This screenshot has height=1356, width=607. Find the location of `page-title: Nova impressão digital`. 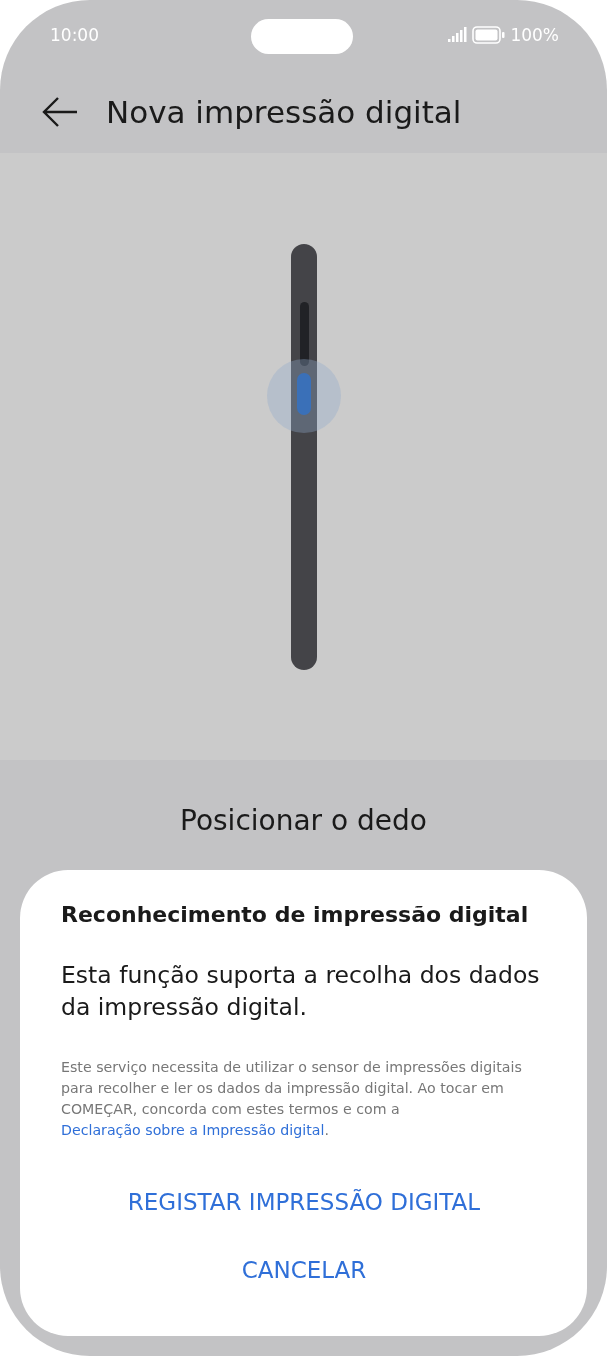

page-title: Nova impressão digital is located at coordinates (284, 111).